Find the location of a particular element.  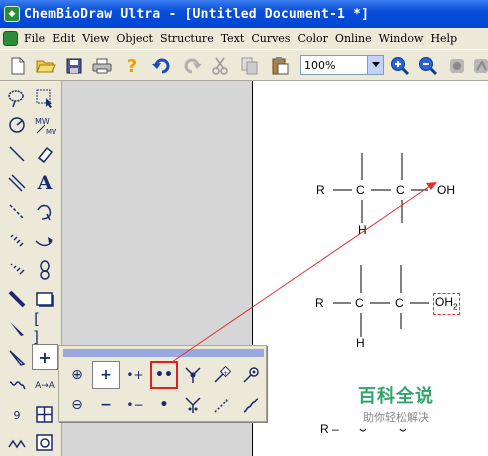

double-bond-tool-icon is located at coordinates (17, 183).